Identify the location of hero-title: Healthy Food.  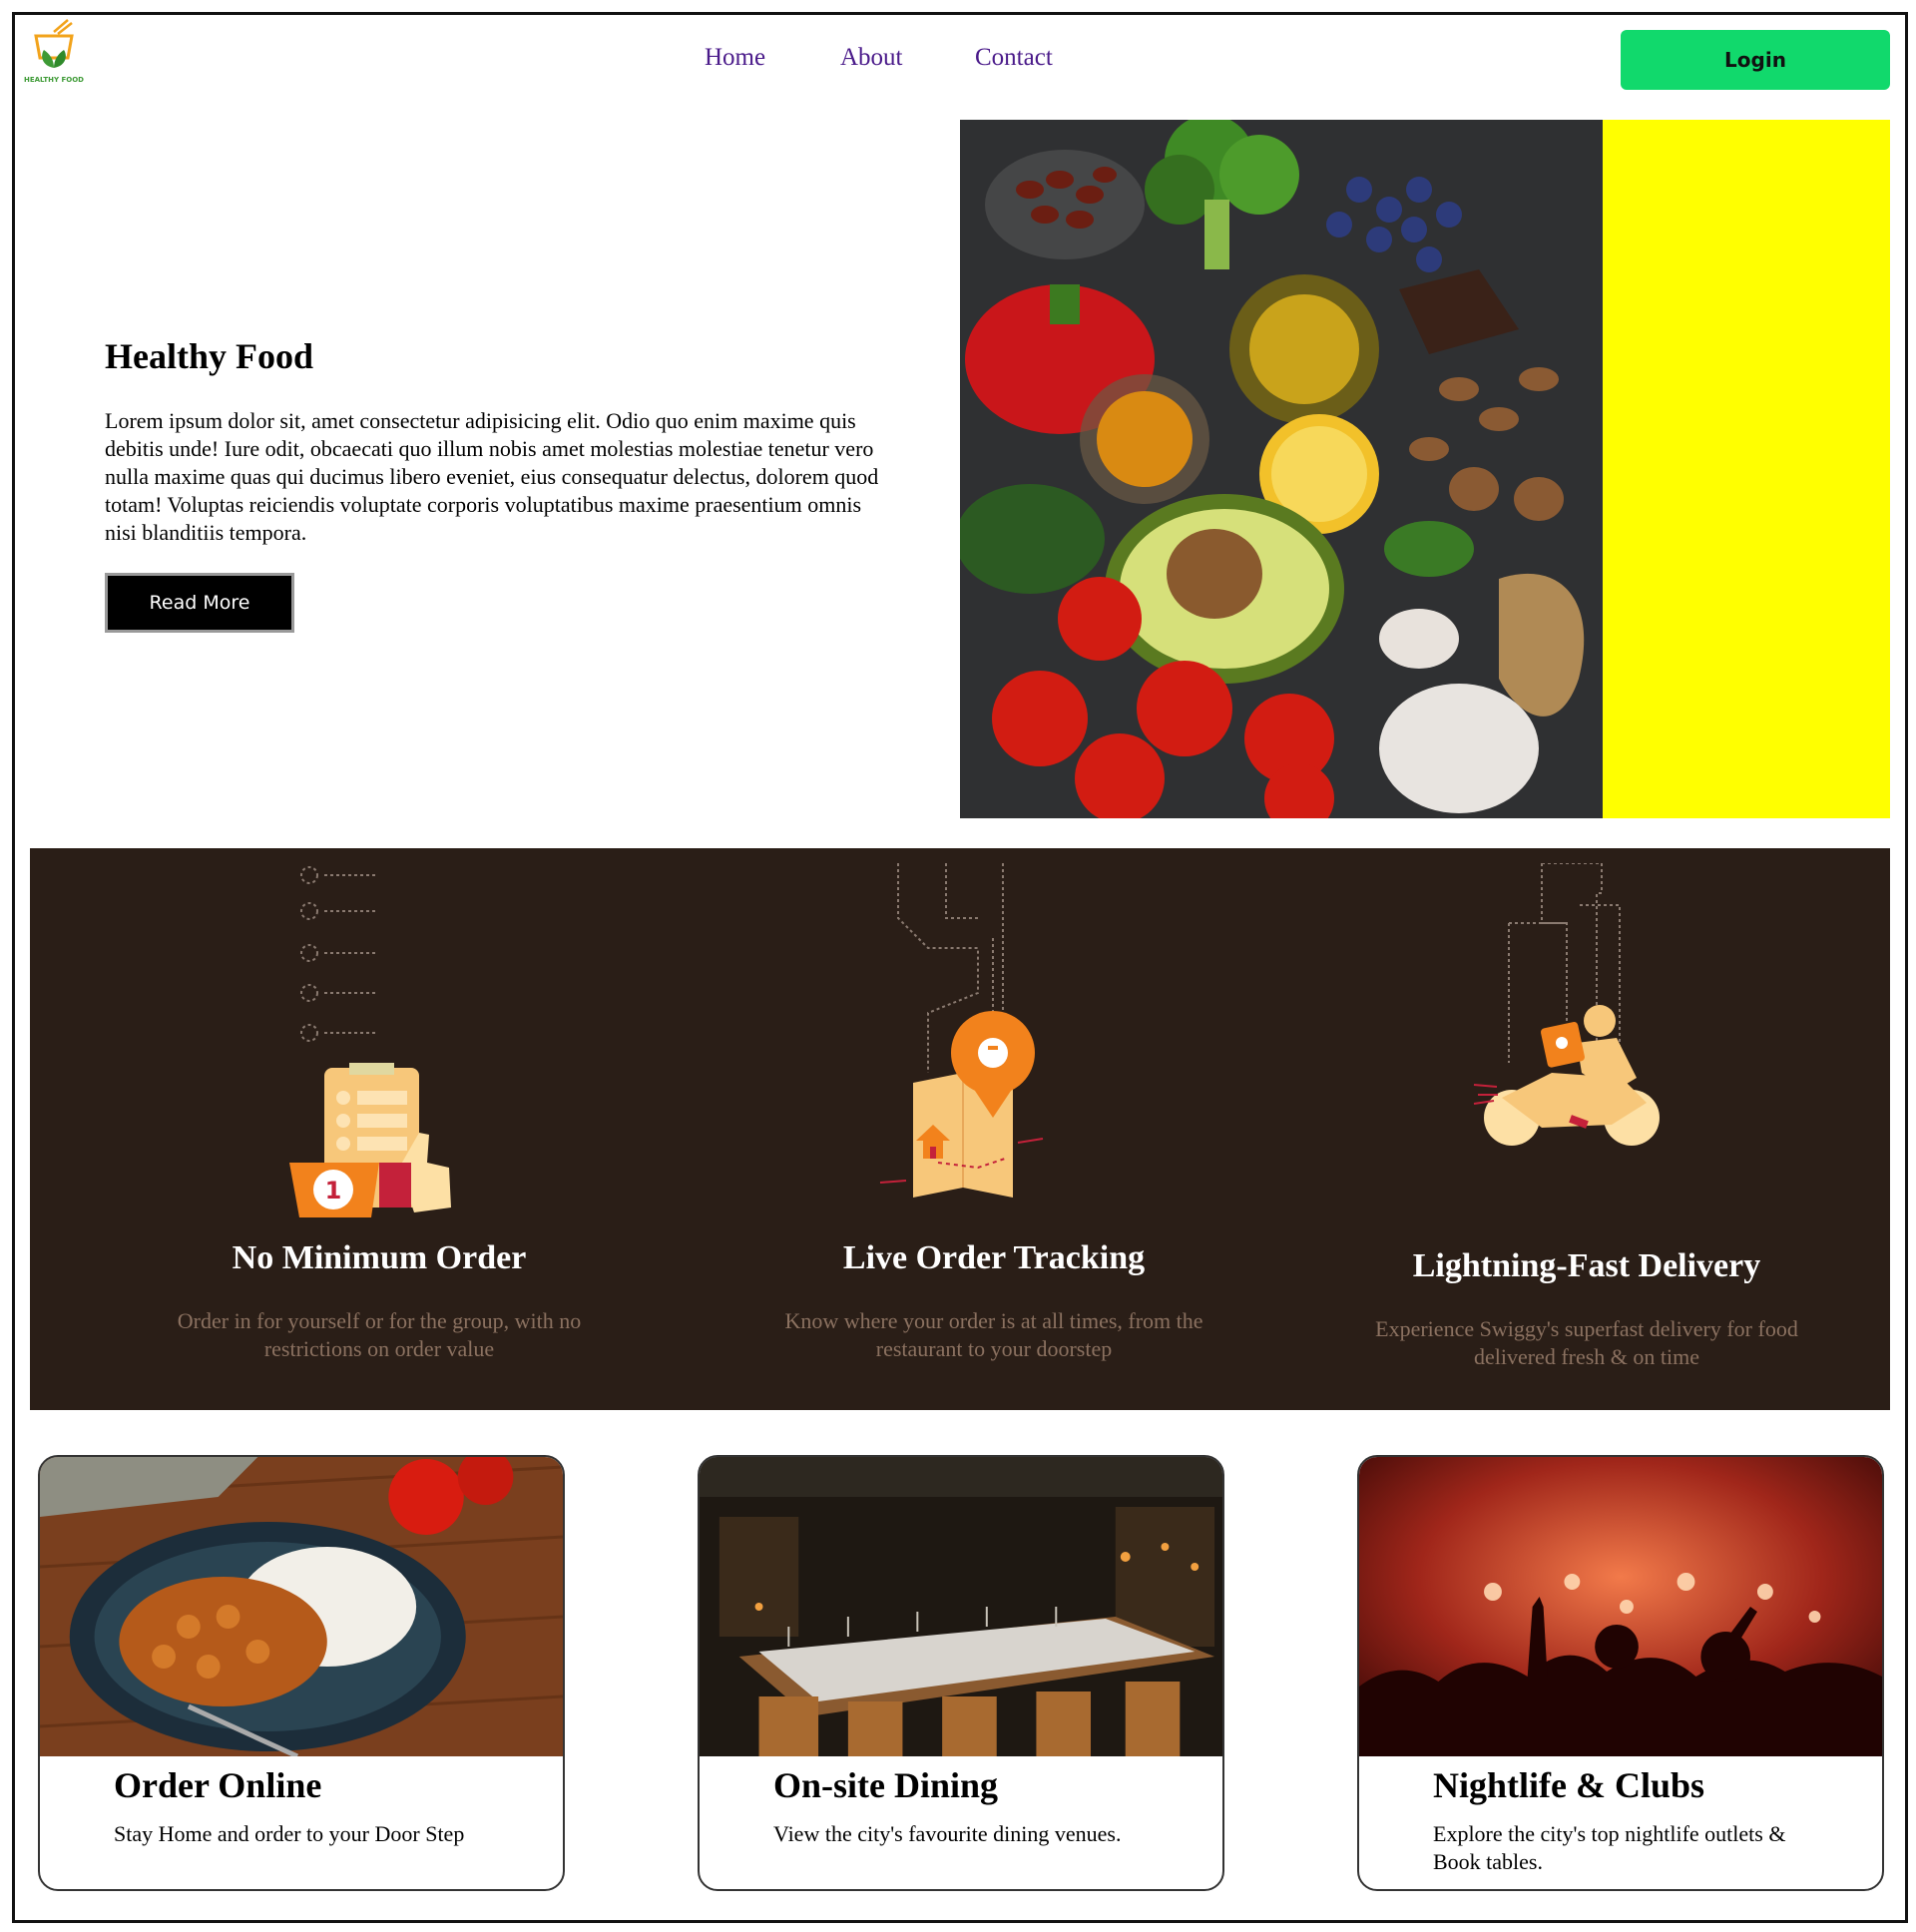
(209, 356).